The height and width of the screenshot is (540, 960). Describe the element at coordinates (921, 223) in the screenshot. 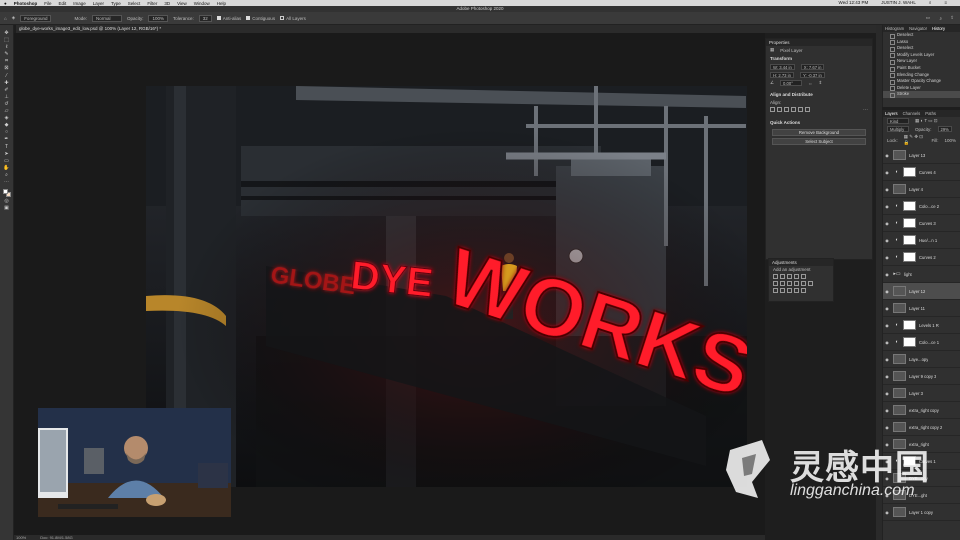

I see `layer-row: ◉ ◐ Curves 3` at that location.